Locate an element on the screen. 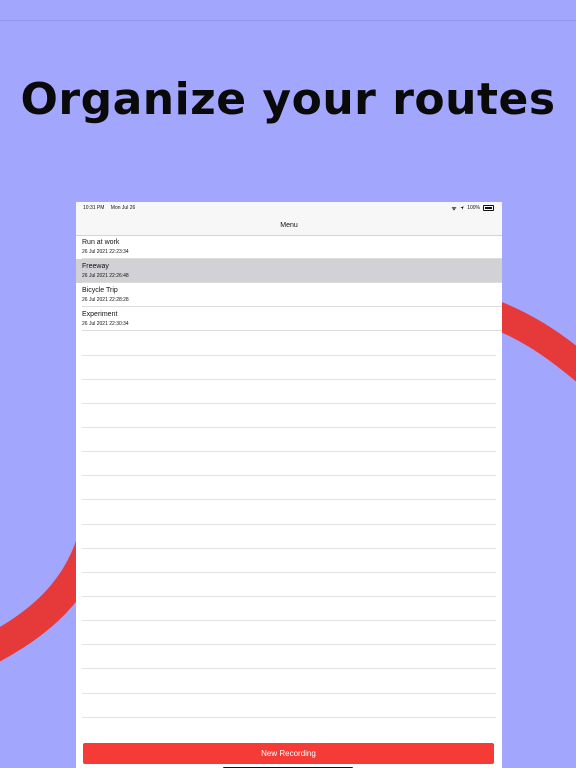  route-row-selected: Freeway 26 Jul 2021 22:26:48 is located at coordinates (289, 271).